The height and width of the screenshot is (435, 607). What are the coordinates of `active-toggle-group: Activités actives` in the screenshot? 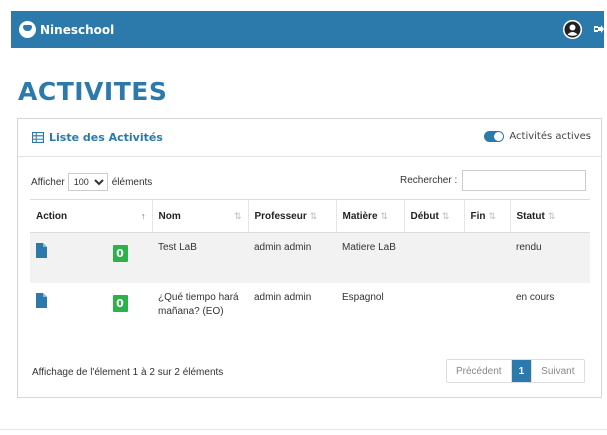 It's located at (537, 136).